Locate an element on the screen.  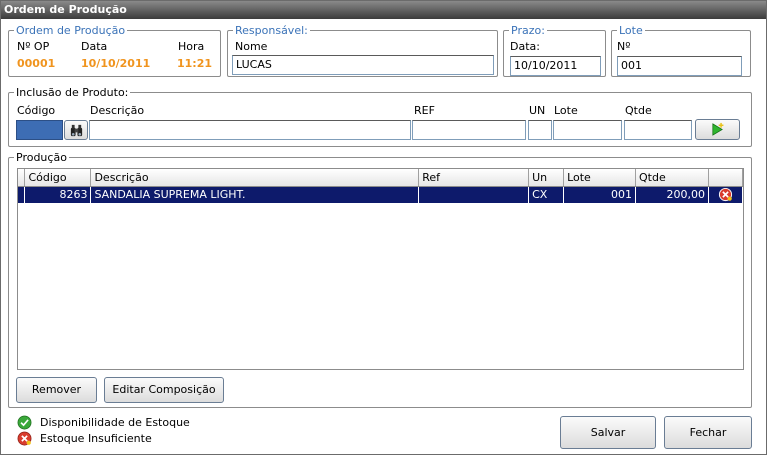
editar-composicao-button: Editar Composição is located at coordinates (164, 390).